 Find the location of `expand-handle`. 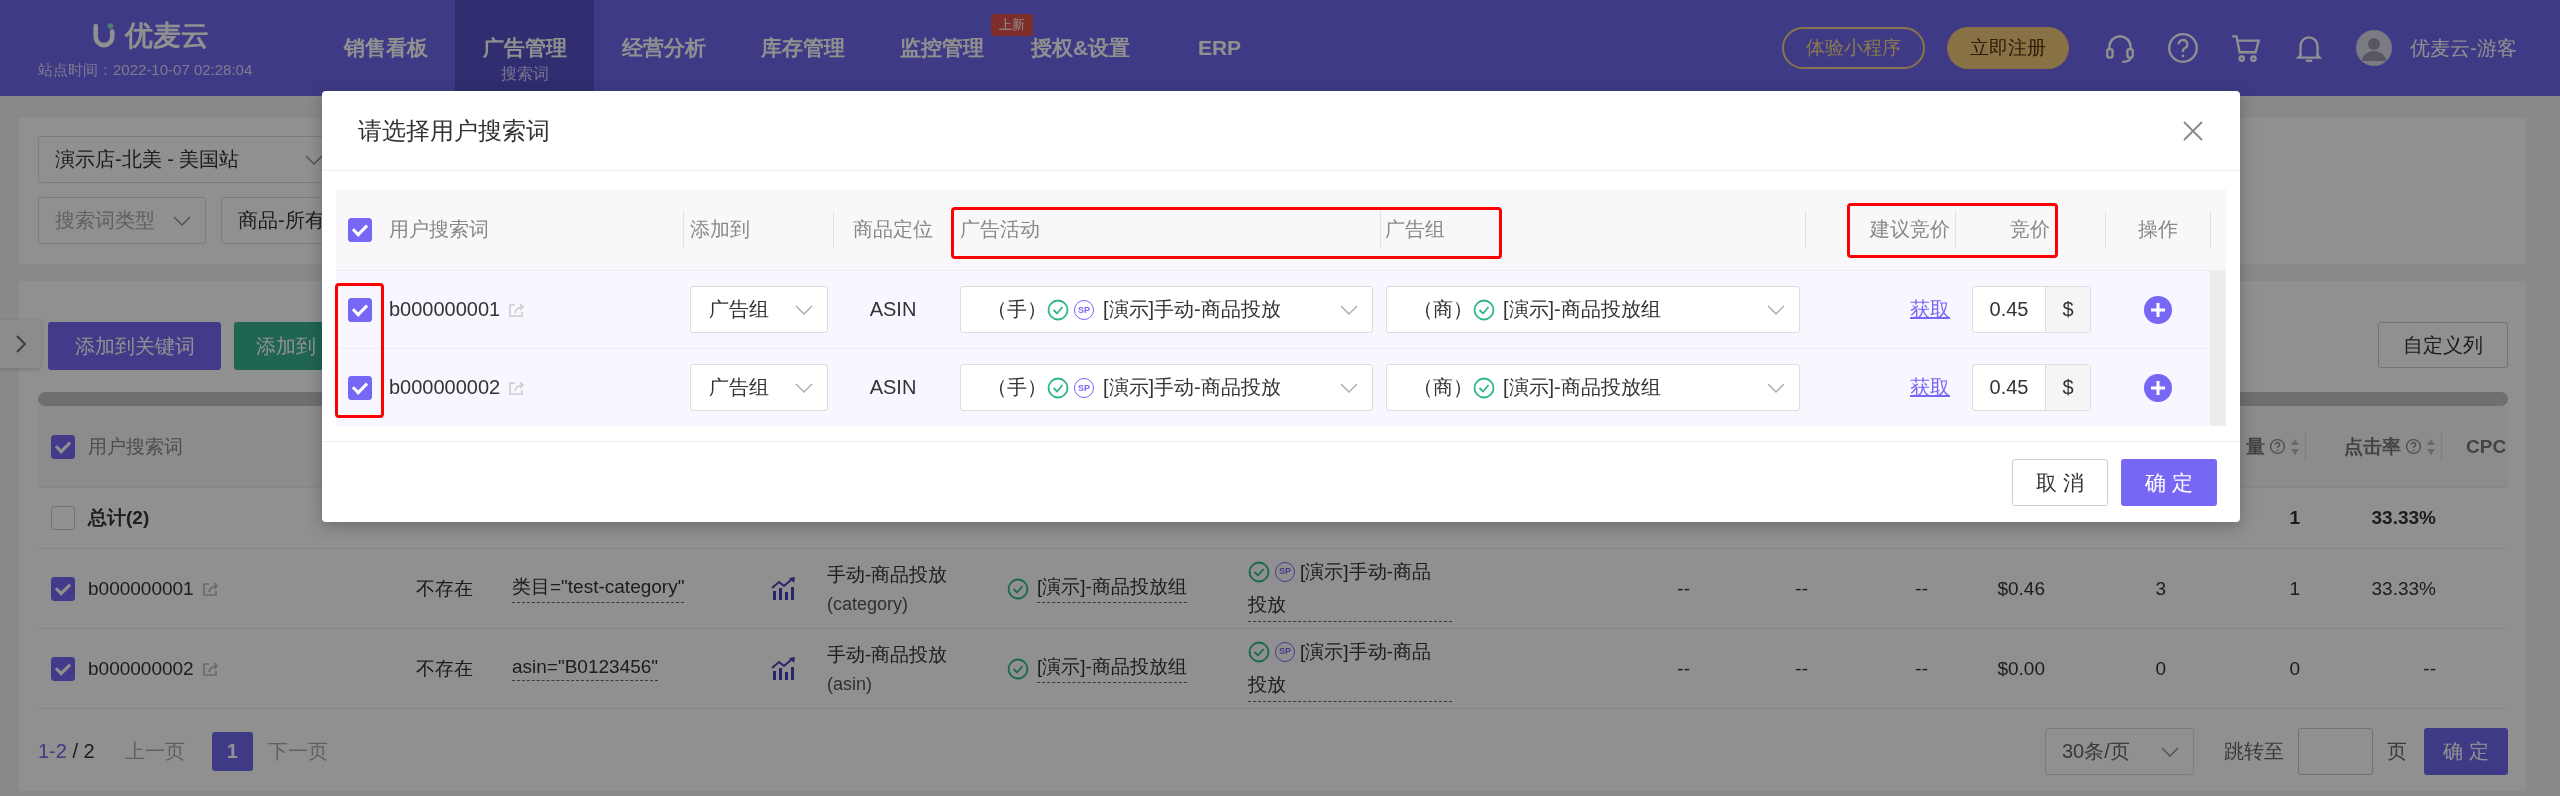

expand-handle is located at coordinates (20, 344).